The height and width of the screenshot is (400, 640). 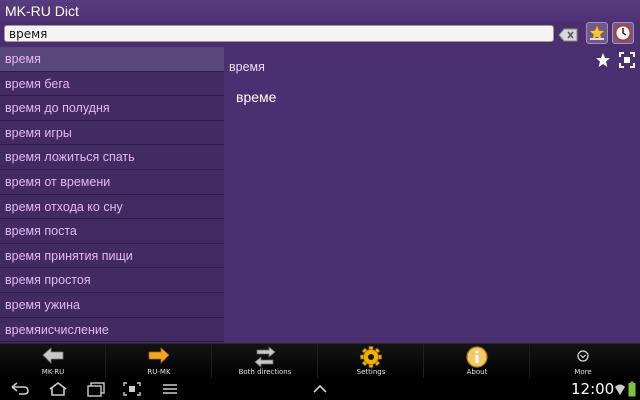 I want to click on search-input, so click(x=279, y=33).